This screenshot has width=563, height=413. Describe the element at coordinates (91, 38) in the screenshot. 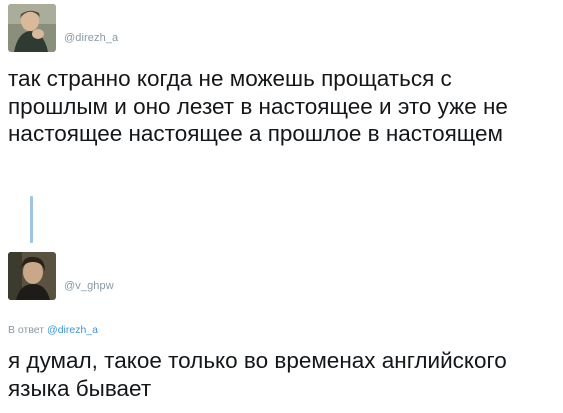

I see `user-handle: @direzh_a` at that location.